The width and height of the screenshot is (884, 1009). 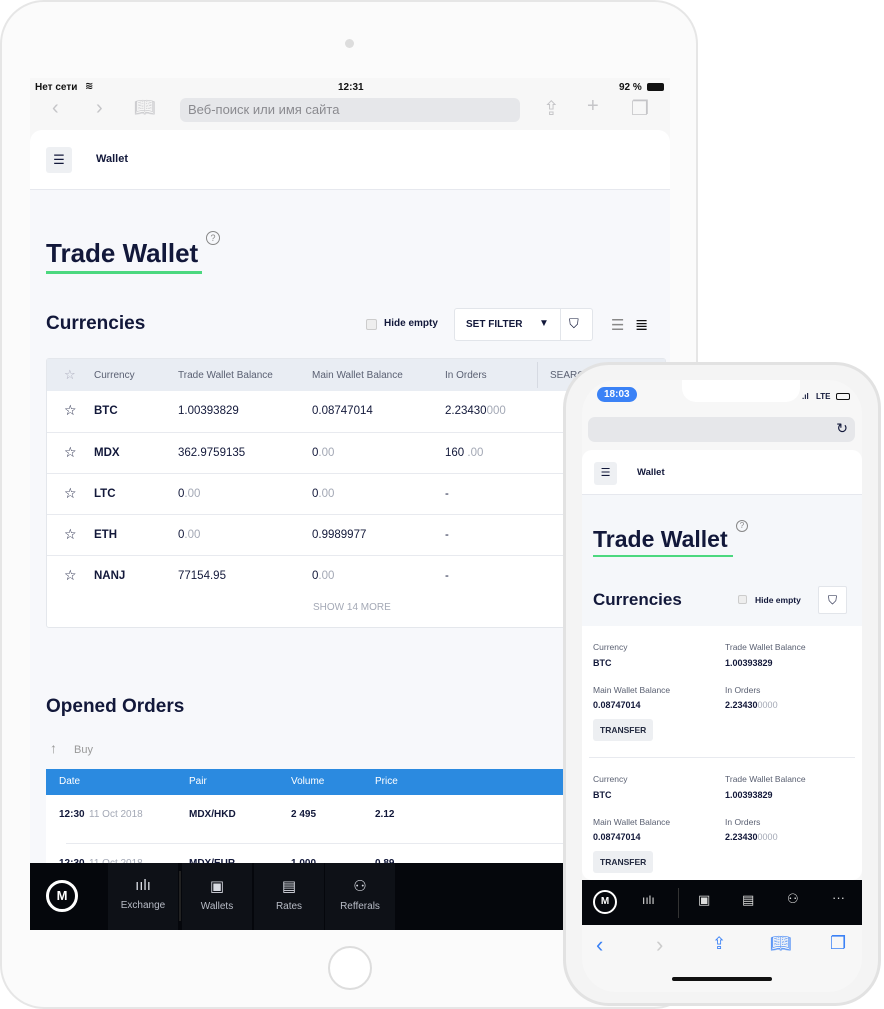 What do you see at coordinates (339, 535) in the screenshot?
I see `cell-value: 0.9989977` at bounding box center [339, 535].